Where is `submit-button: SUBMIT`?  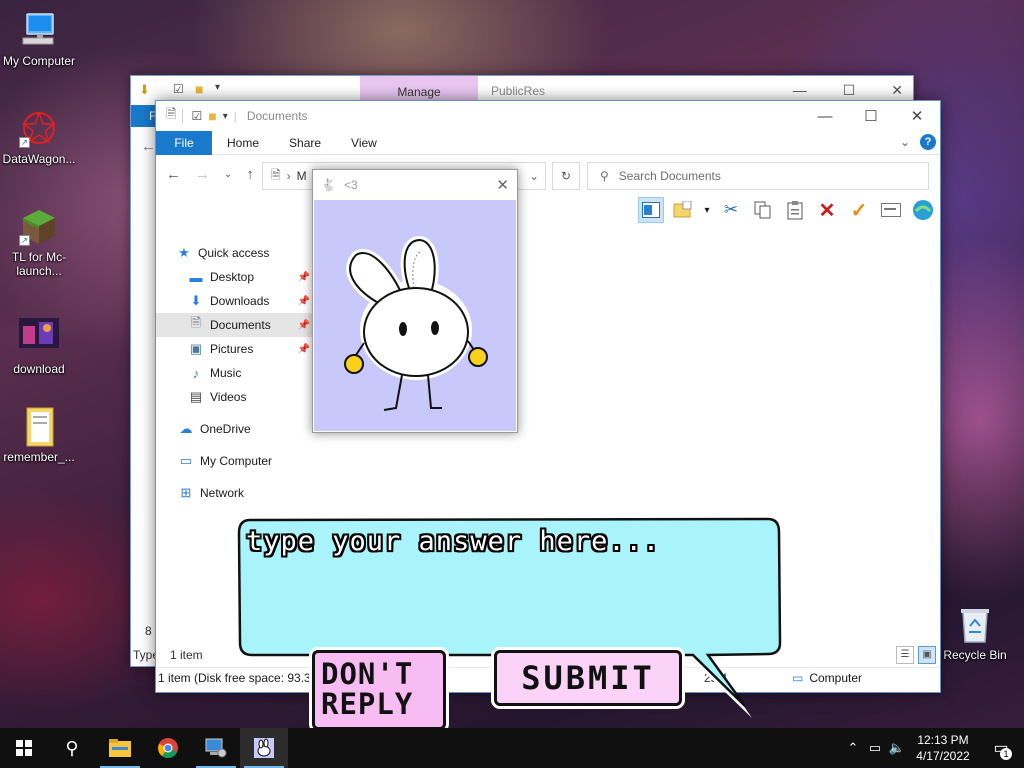 submit-button: SUBMIT is located at coordinates (588, 678).